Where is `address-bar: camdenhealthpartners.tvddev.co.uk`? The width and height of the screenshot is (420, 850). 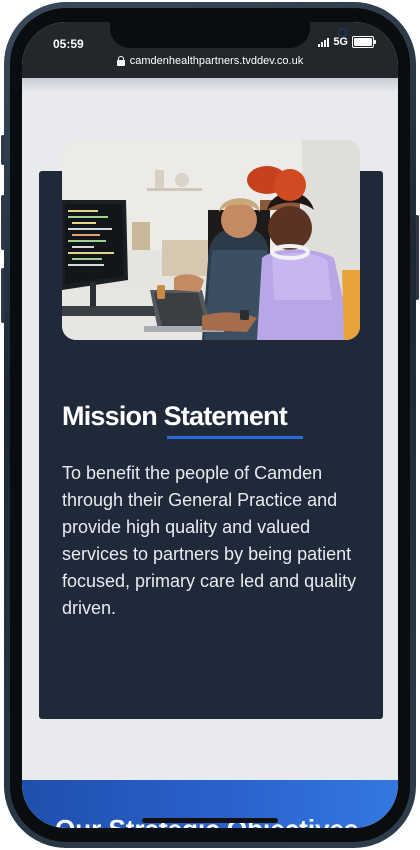
address-bar: camdenhealthpartners.tvddev.co.uk is located at coordinates (210, 61).